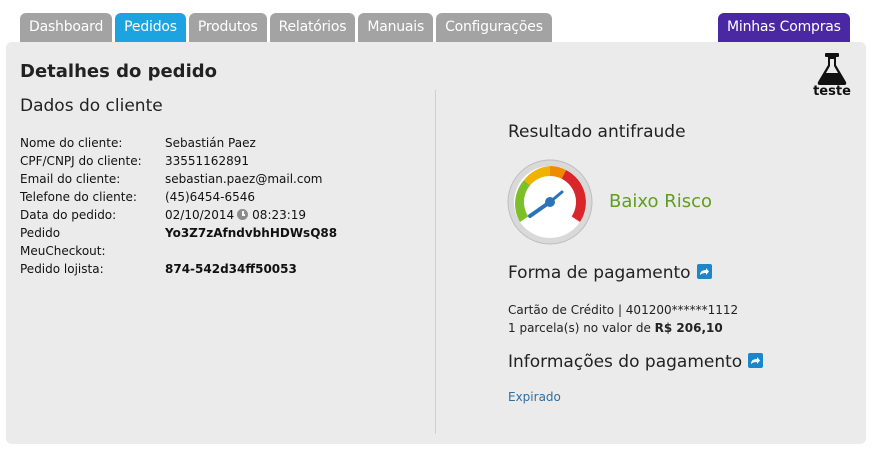  What do you see at coordinates (210, 197) in the screenshot?
I see `client-phone-value: (45)6454-6546` at bounding box center [210, 197].